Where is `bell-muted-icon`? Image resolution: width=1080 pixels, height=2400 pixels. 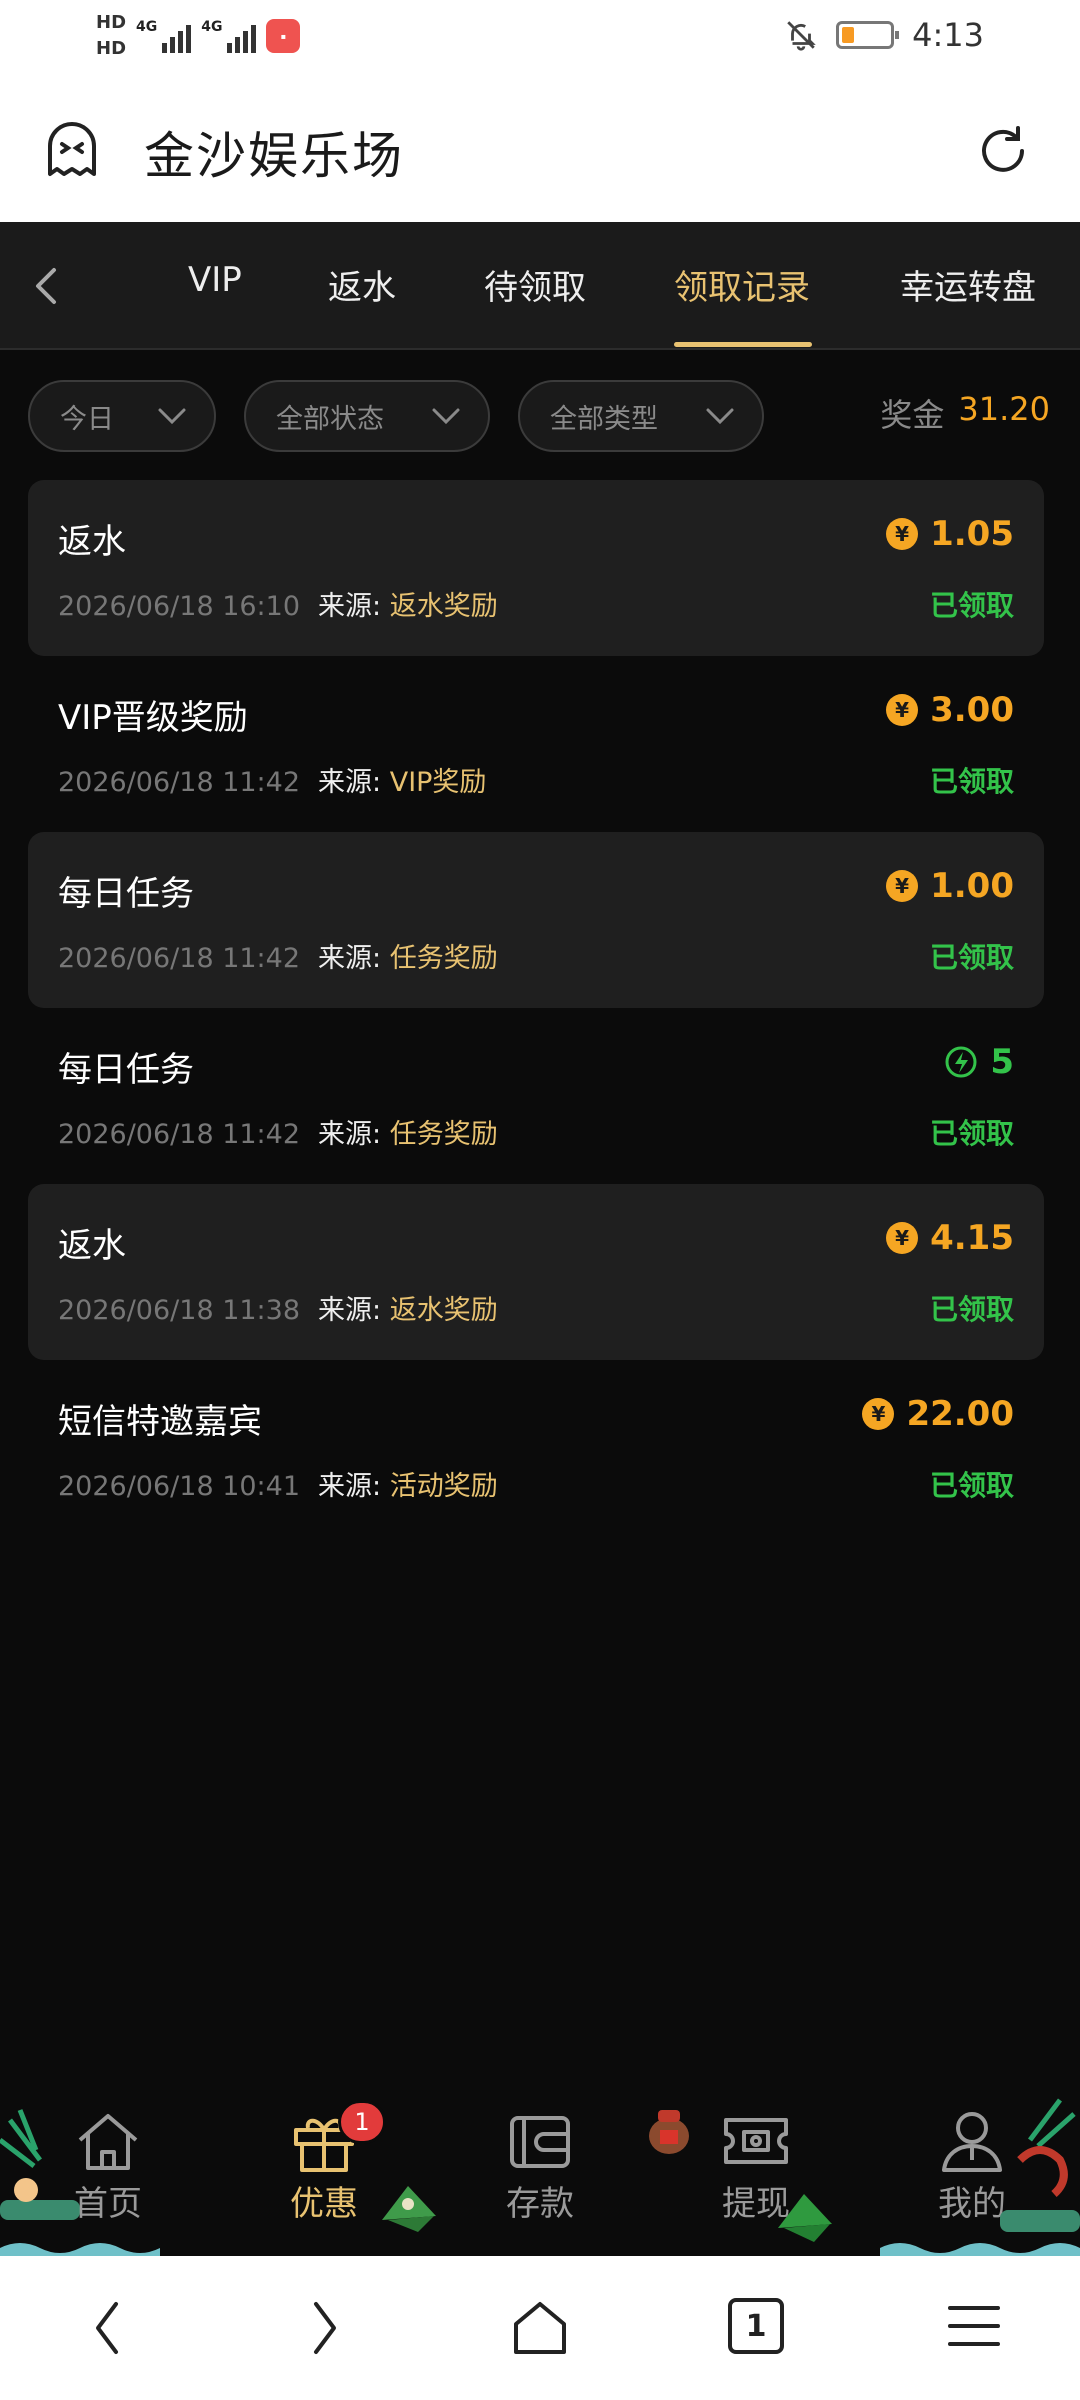
bell-muted-icon is located at coordinates (801, 36).